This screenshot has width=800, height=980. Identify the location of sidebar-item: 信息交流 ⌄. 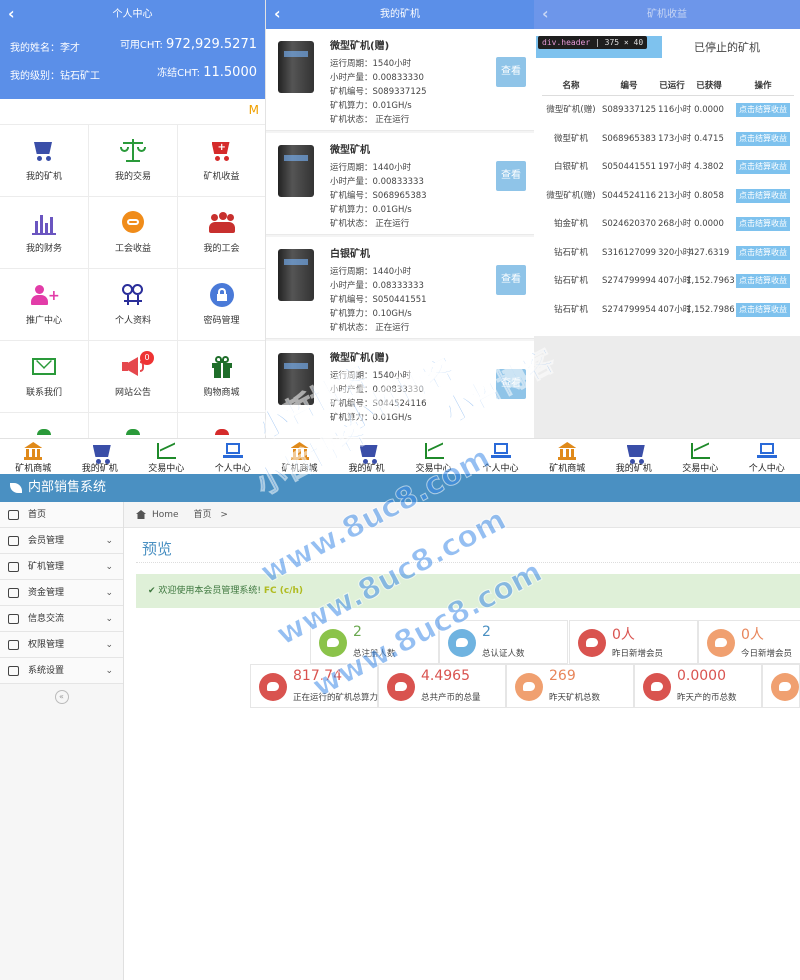
(61, 619).